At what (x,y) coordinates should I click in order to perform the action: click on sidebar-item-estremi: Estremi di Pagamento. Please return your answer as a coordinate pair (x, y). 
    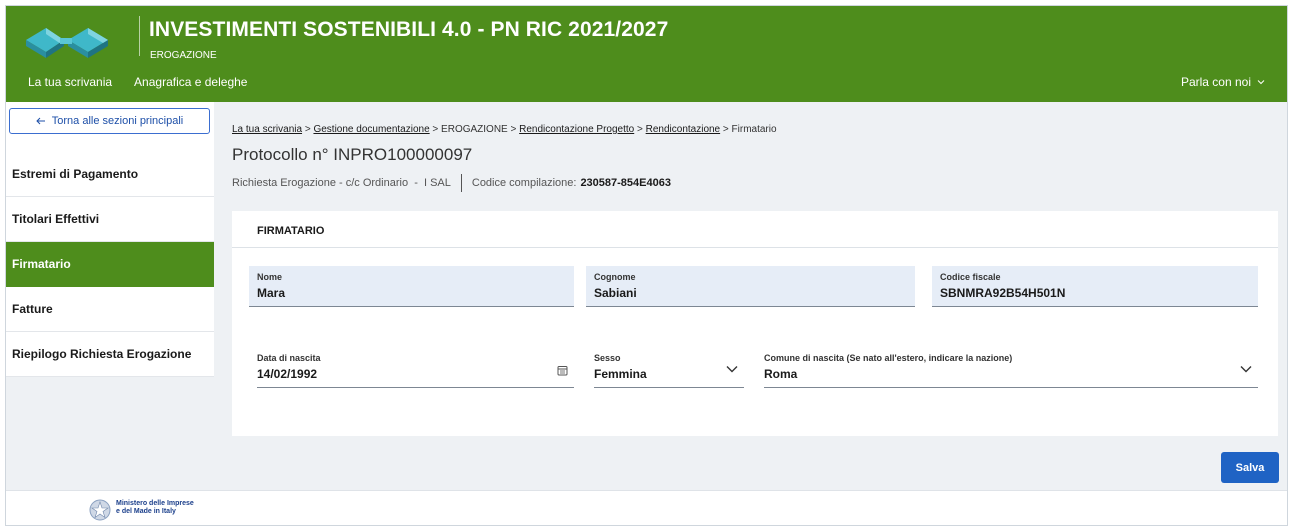
    Looking at the image, I should click on (110, 174).